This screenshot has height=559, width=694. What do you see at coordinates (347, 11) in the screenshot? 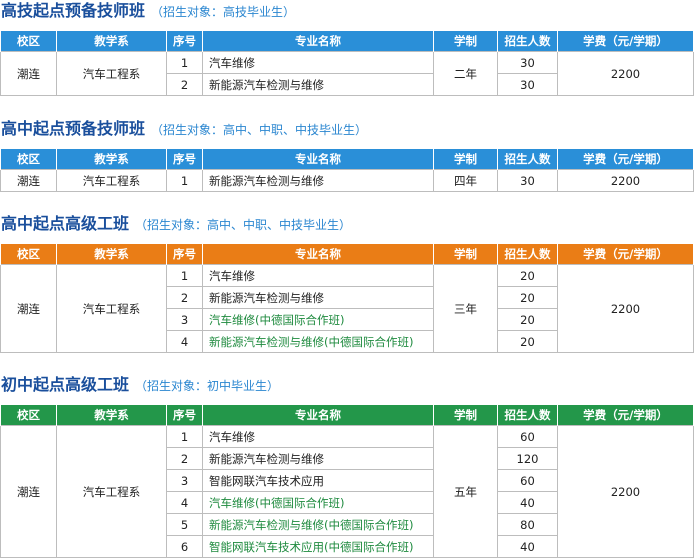
I see `section-title-row: 高技起点预备技师班 （招生对象：高技毕业生）` at bounding box center [347, 11].